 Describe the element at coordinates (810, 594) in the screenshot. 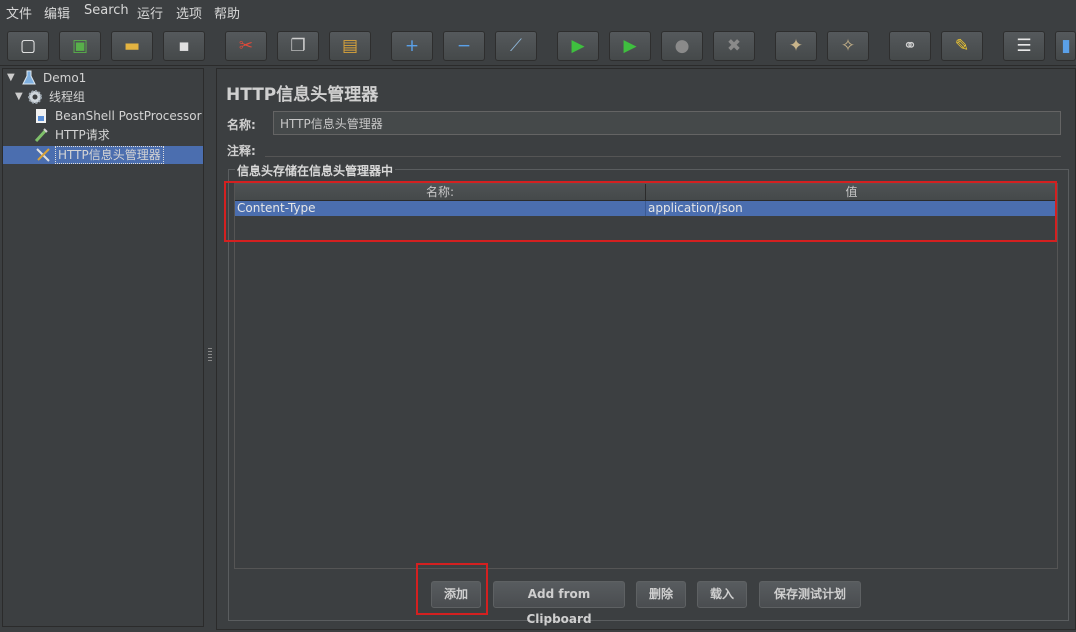

I see `save-test-plan-button: 保存测试计划` at that location.